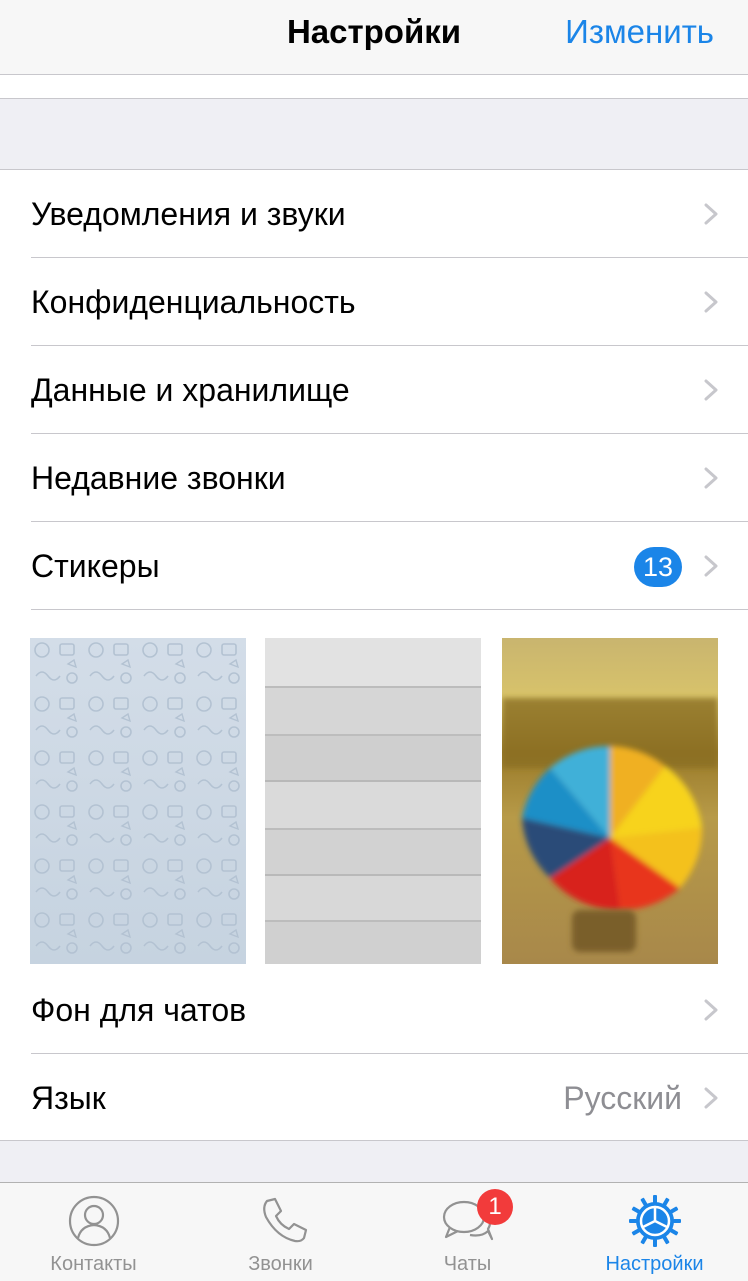 The width and height of the screenshot is (748, 1281). I want to click on navigation-bar: Настройки Изменить, so click(374, 37).